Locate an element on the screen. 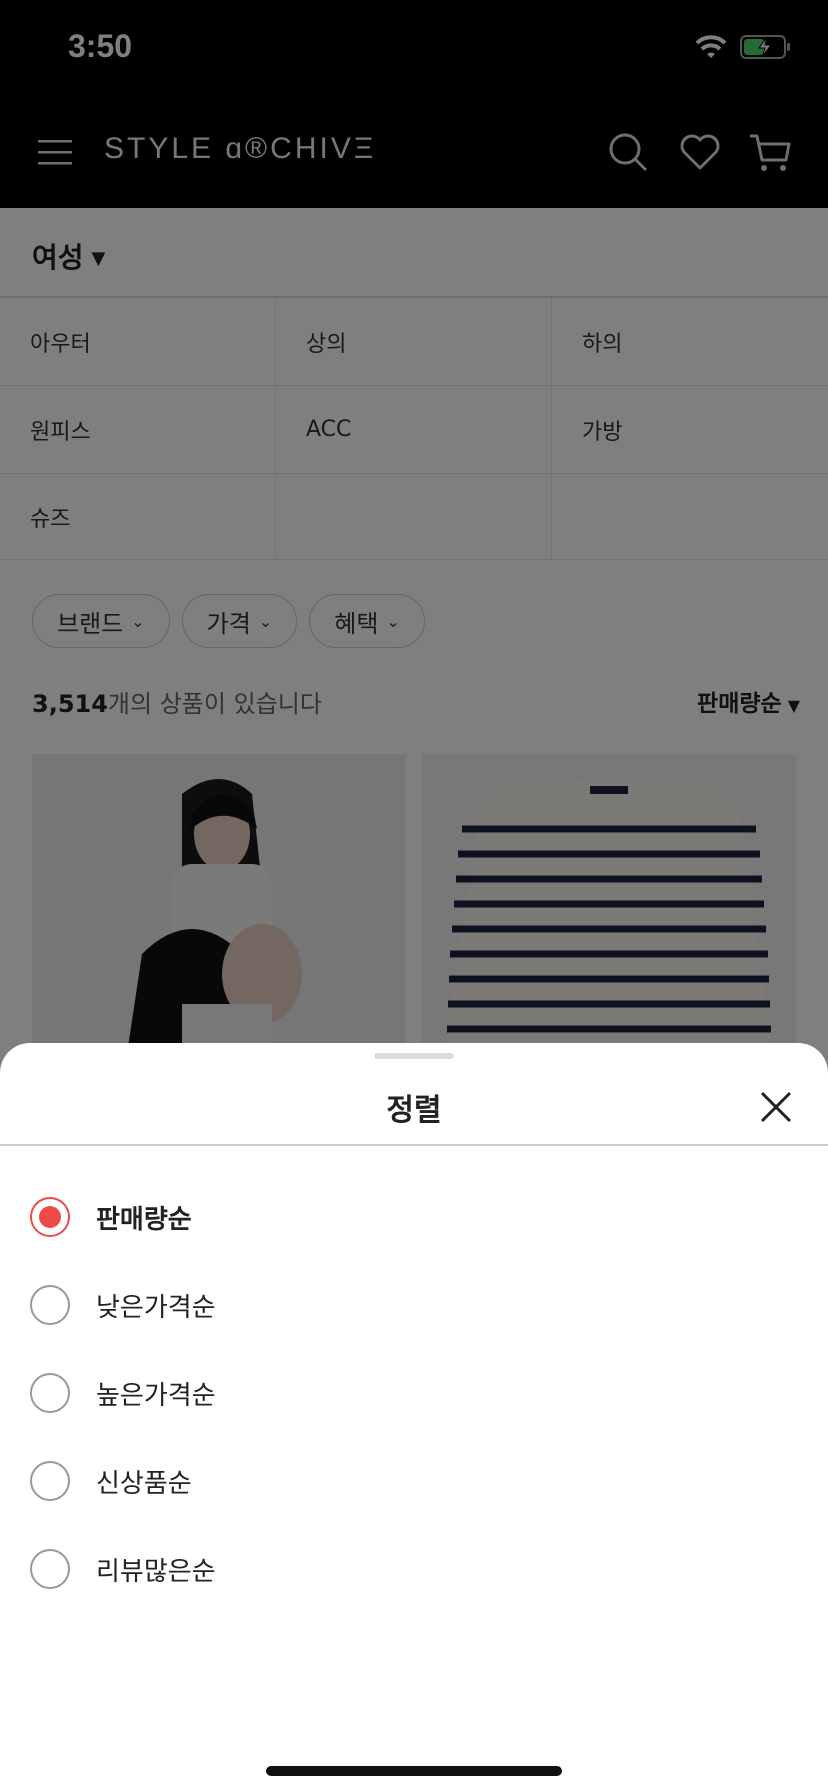 The width and height of the screenshot is (828, 1792). home-indicator is located at coordinates (414, 1771).